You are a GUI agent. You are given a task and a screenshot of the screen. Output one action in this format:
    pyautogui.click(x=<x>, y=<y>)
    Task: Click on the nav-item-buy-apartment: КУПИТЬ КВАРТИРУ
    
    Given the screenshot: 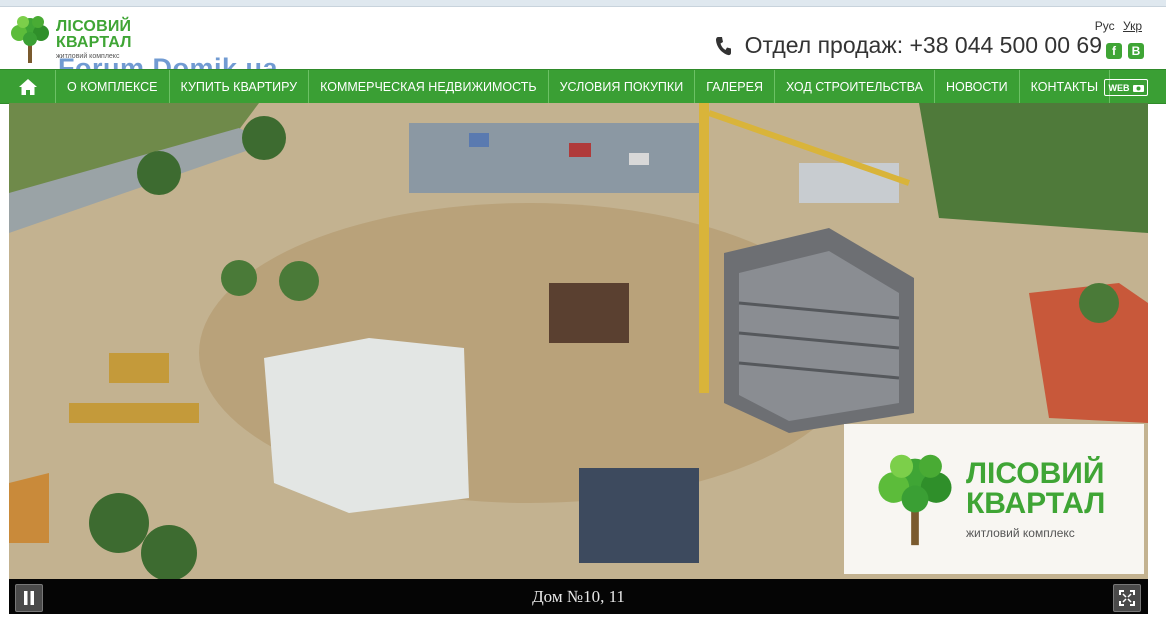 What is the action you would take?
    pyautogui.click(x=240, y=86)
    